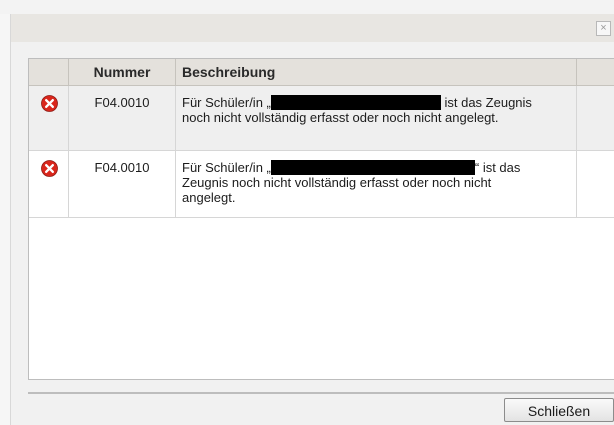  I want to click on close-button: Schließen, so click(559, 410).